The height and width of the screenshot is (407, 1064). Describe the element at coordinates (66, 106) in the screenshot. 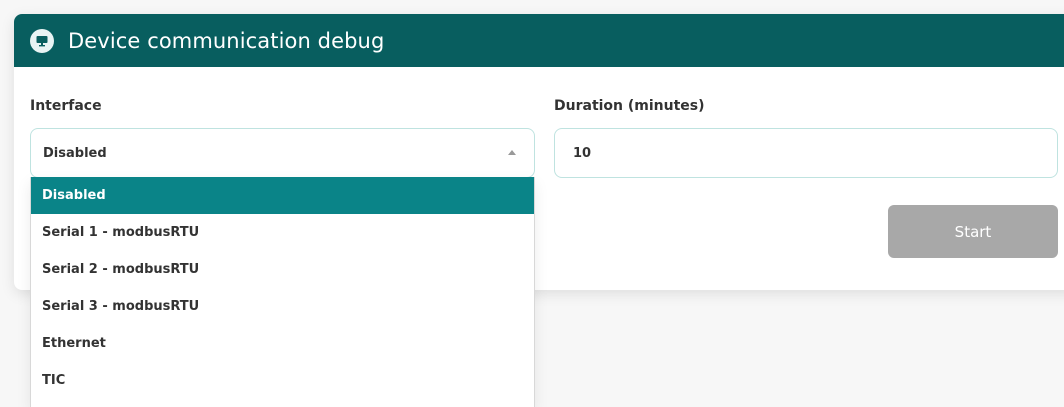

I see `interface-label: Interface` at that location.